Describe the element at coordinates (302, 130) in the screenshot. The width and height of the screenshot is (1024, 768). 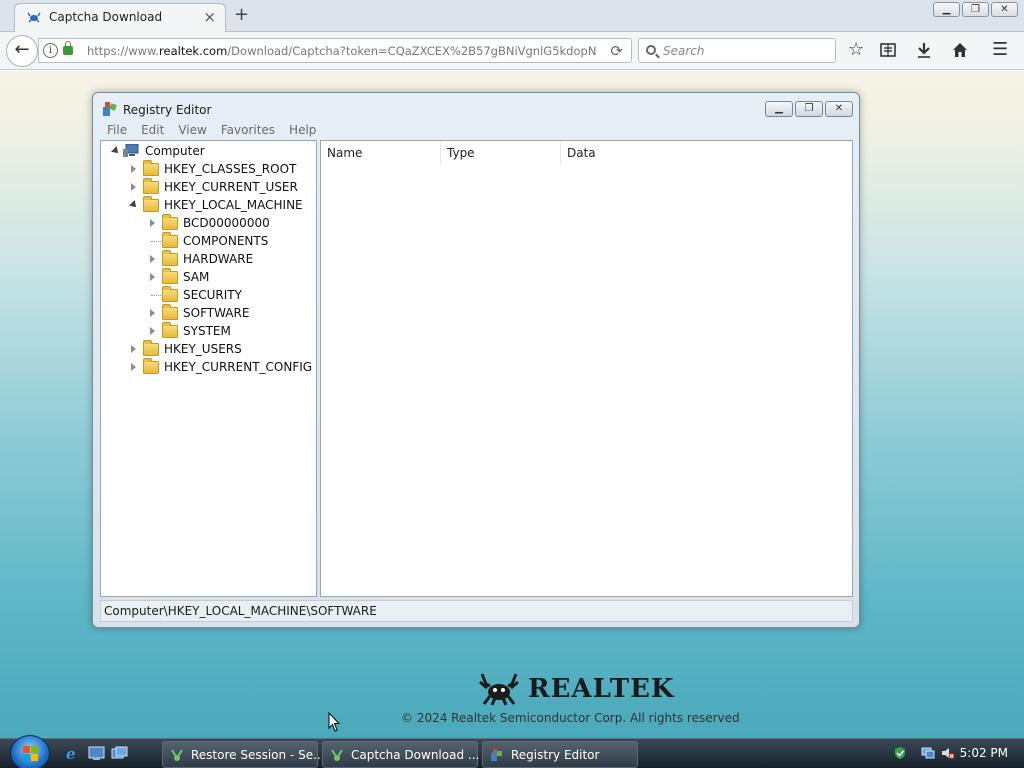
I see `menu-help: Help` at that location.